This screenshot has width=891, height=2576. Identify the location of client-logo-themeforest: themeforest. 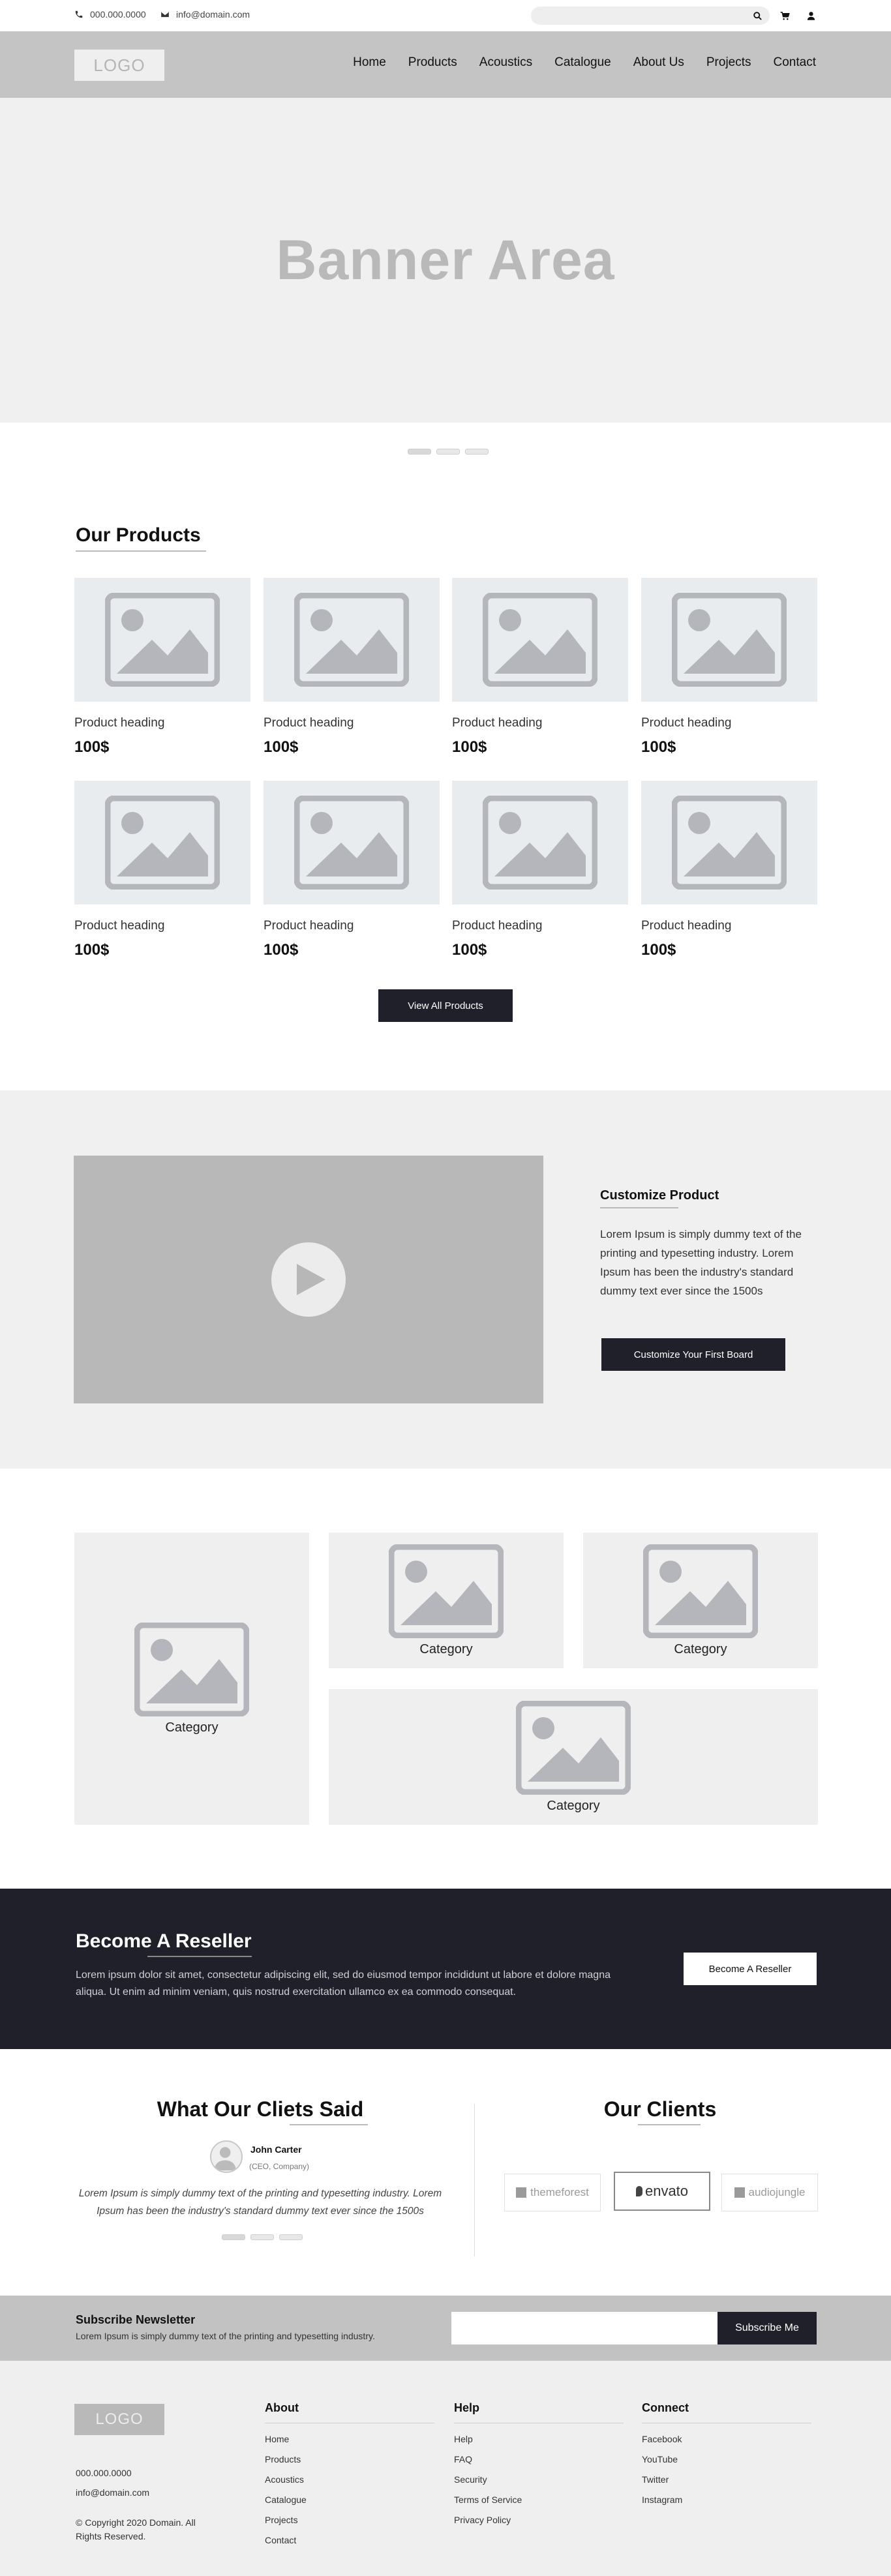
(552, 2192).